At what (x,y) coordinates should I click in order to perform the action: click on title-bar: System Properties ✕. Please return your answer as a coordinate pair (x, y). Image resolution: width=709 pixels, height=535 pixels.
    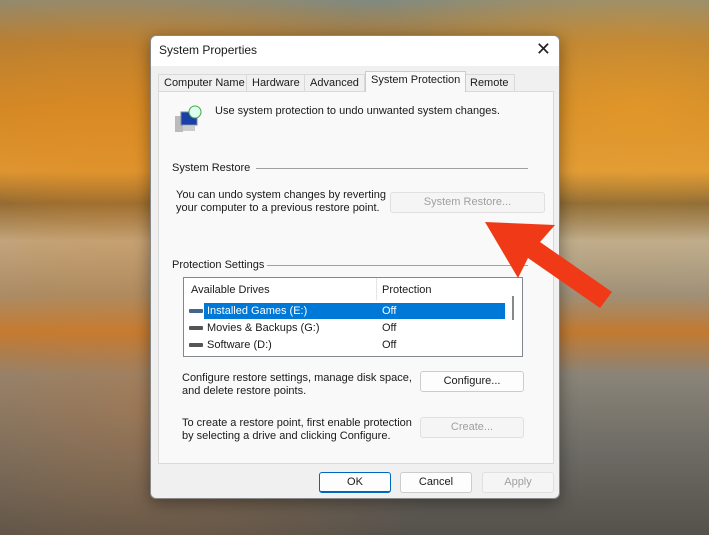
    Looking at the image, I should click on (355, 51).